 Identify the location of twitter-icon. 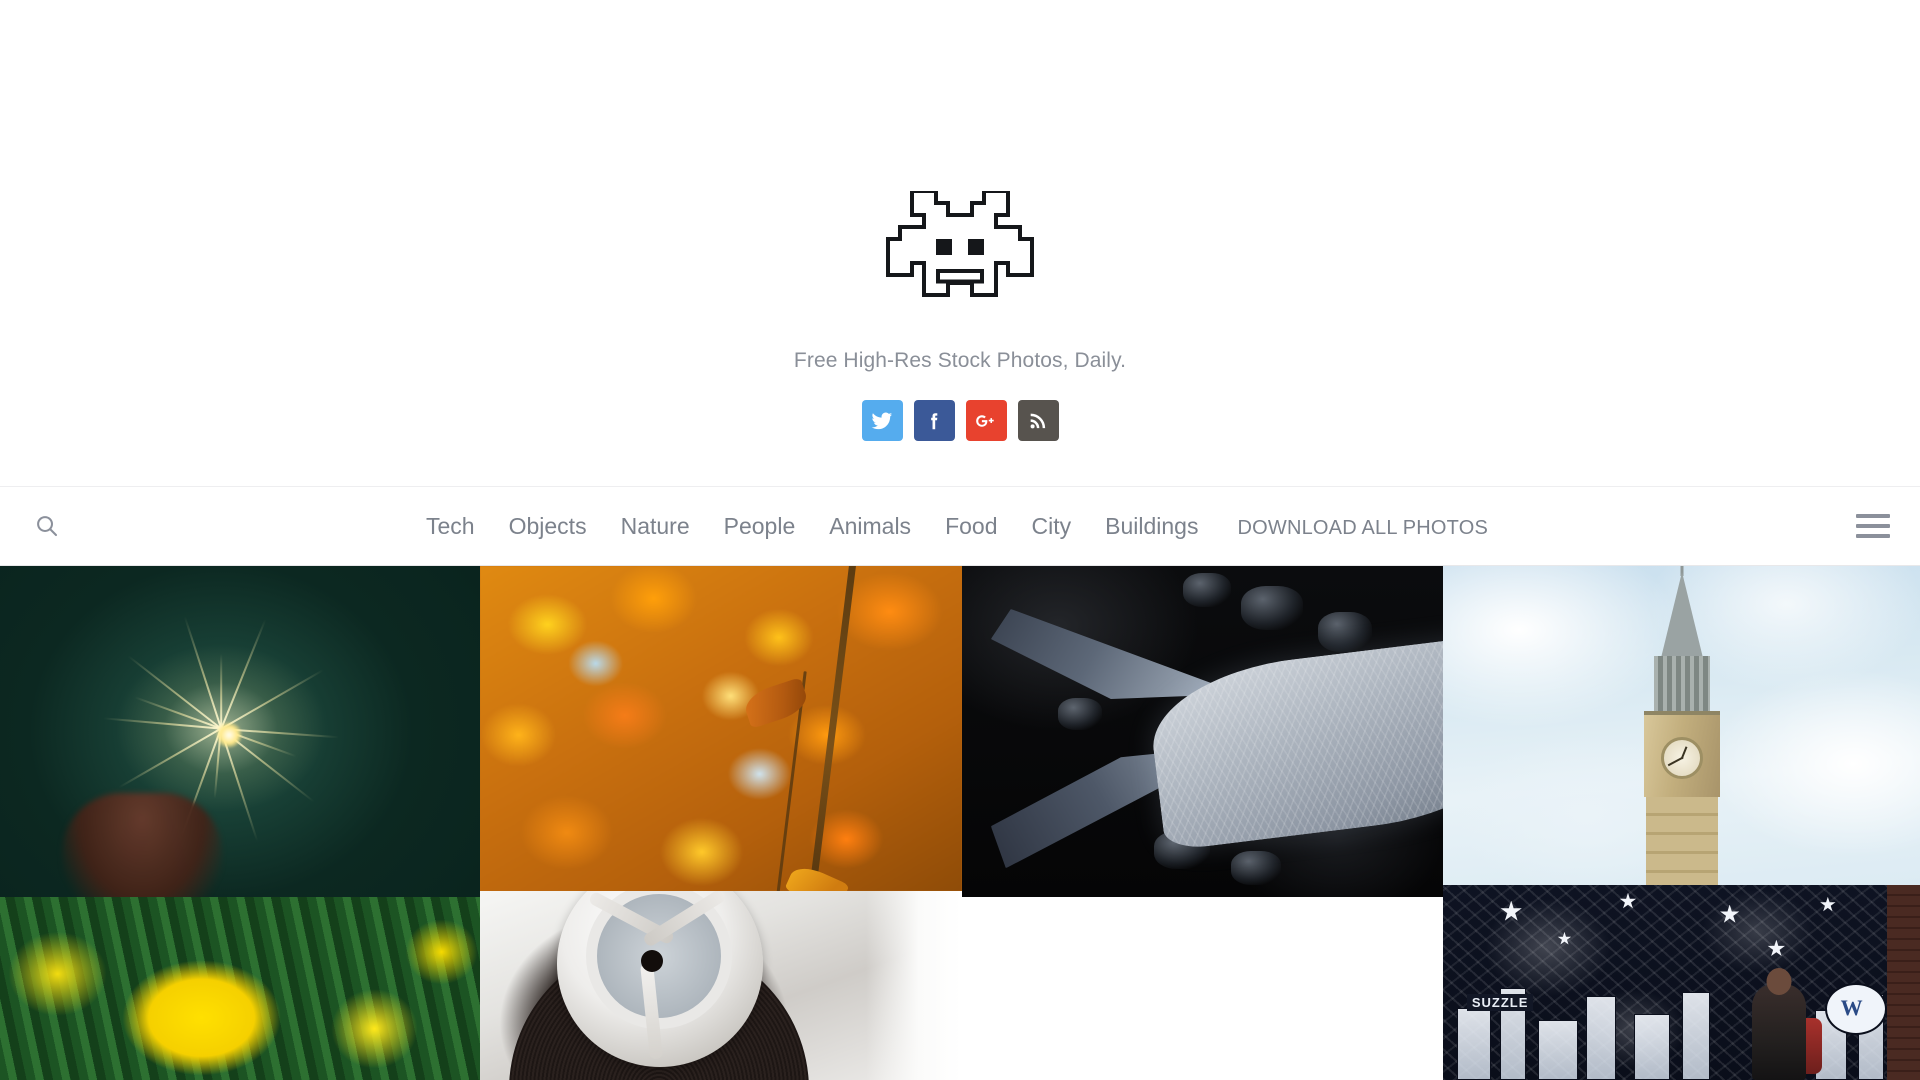
(882, 420).